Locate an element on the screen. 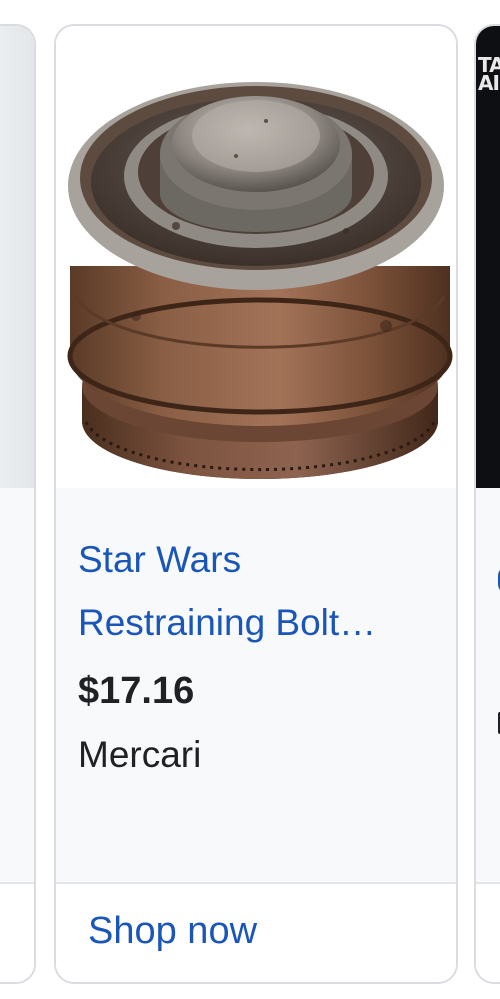  previous-product-info is located at coordinates (17, 685).